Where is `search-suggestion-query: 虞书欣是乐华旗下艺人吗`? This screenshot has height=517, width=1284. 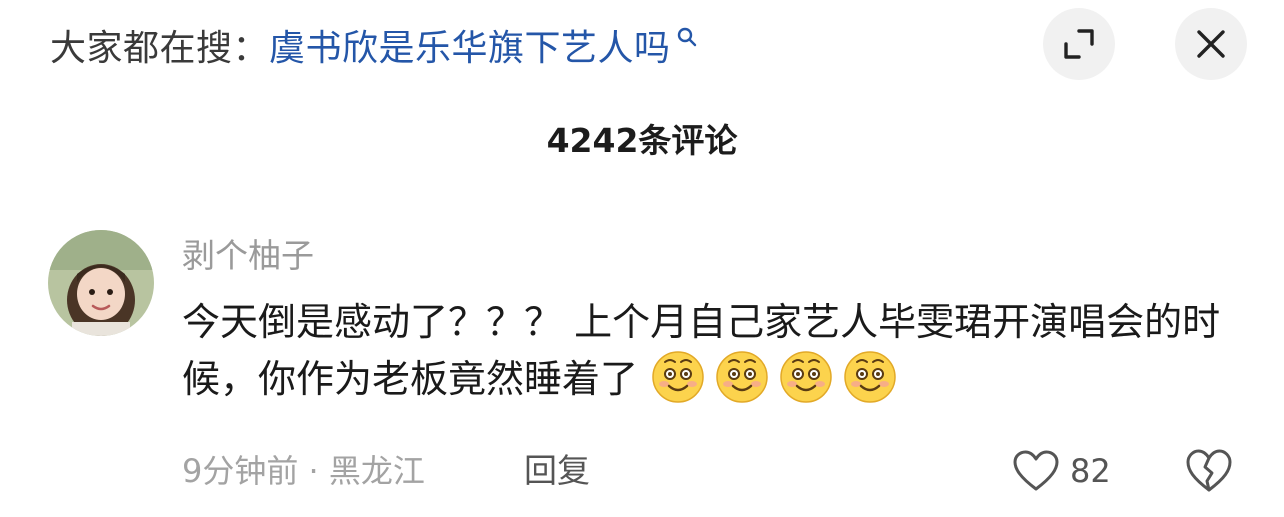 search-suggestion-query: 虞书欣是乐华旗下艺人吗 is located at coordinates (470, 45).